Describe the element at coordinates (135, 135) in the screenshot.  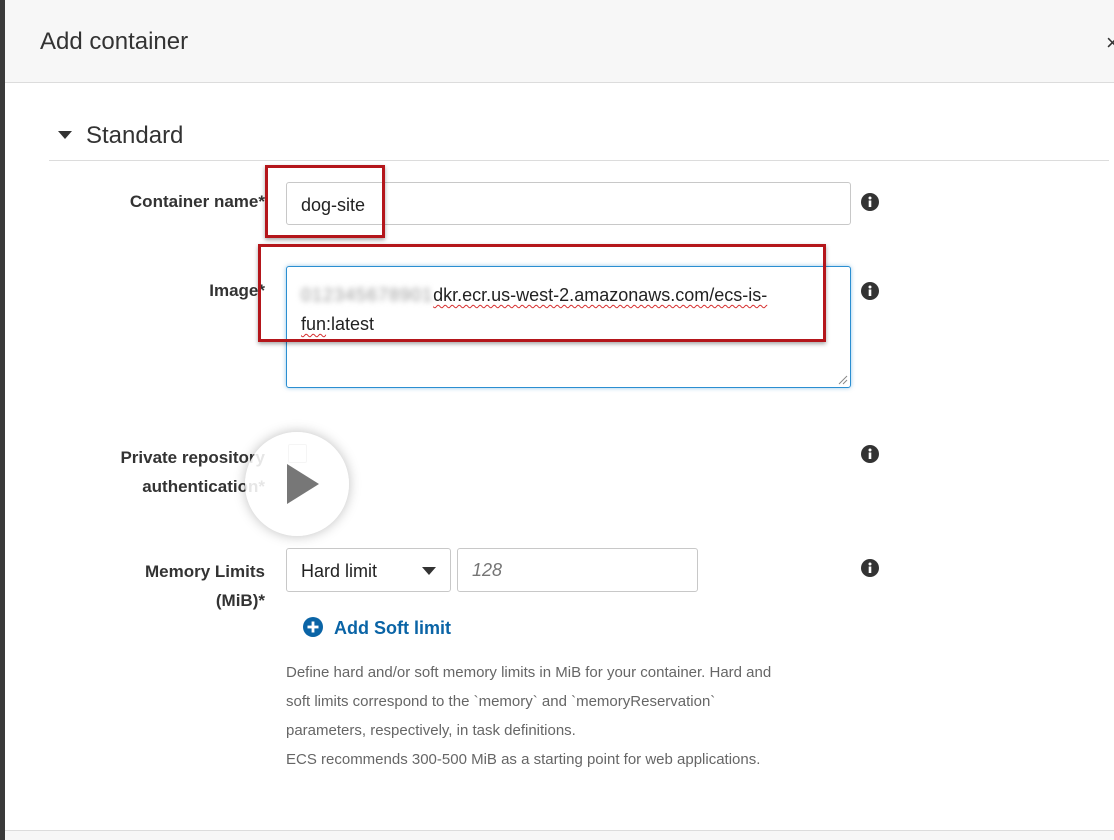
I see `section-title: Standard` at that location.